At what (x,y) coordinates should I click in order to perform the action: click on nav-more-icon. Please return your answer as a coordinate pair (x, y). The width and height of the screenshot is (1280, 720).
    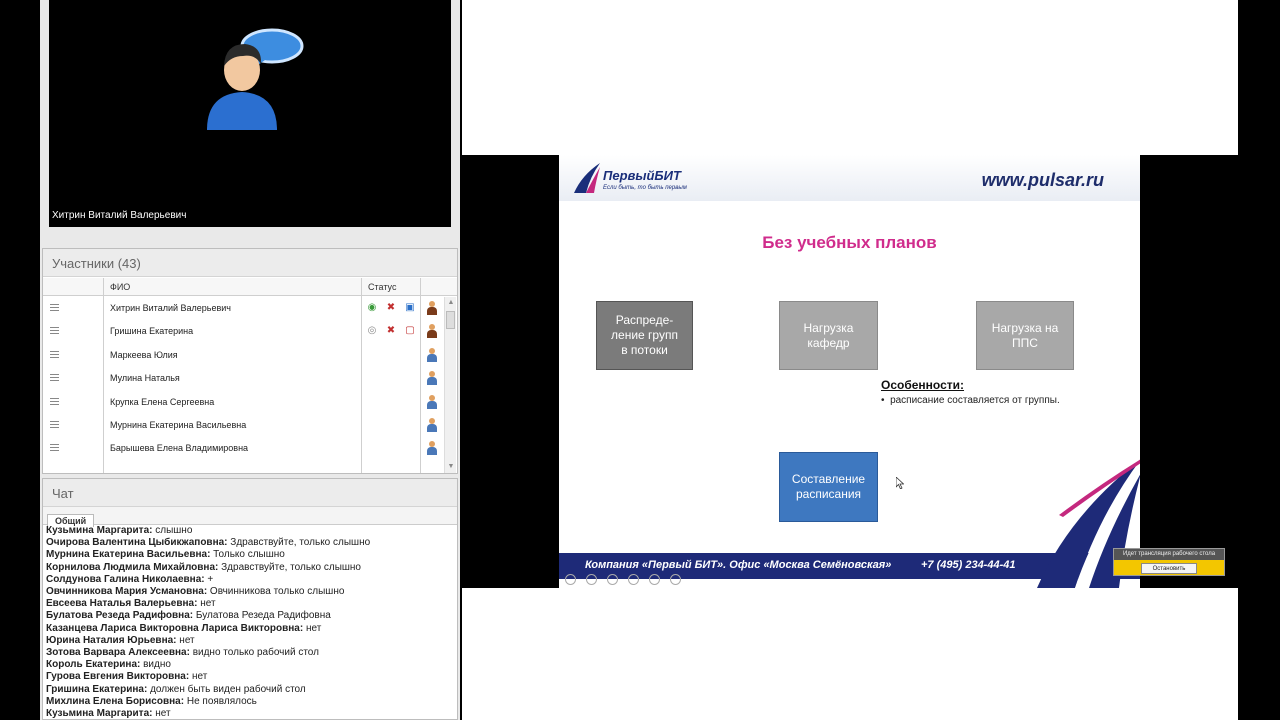
    Looking at the image, I should click on (675, 579).